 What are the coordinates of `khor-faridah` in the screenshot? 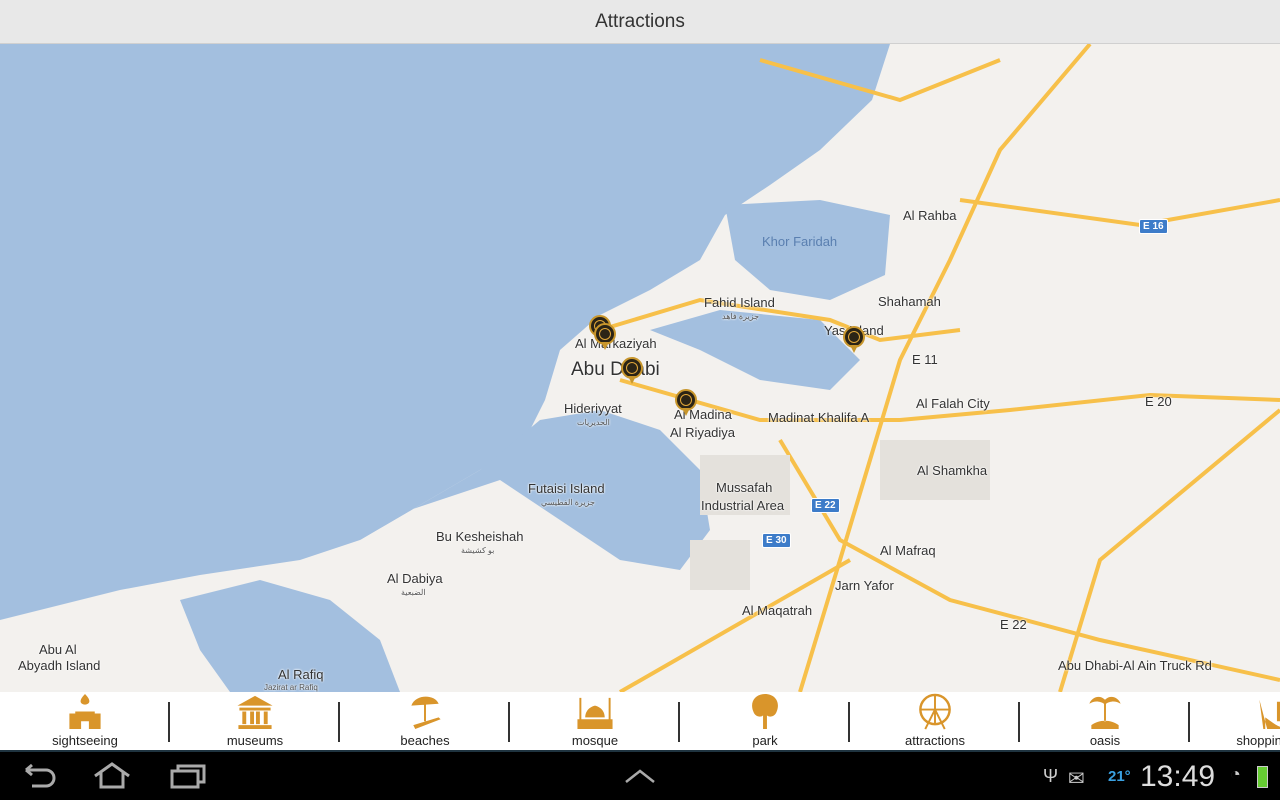 It's located at (807, 250).